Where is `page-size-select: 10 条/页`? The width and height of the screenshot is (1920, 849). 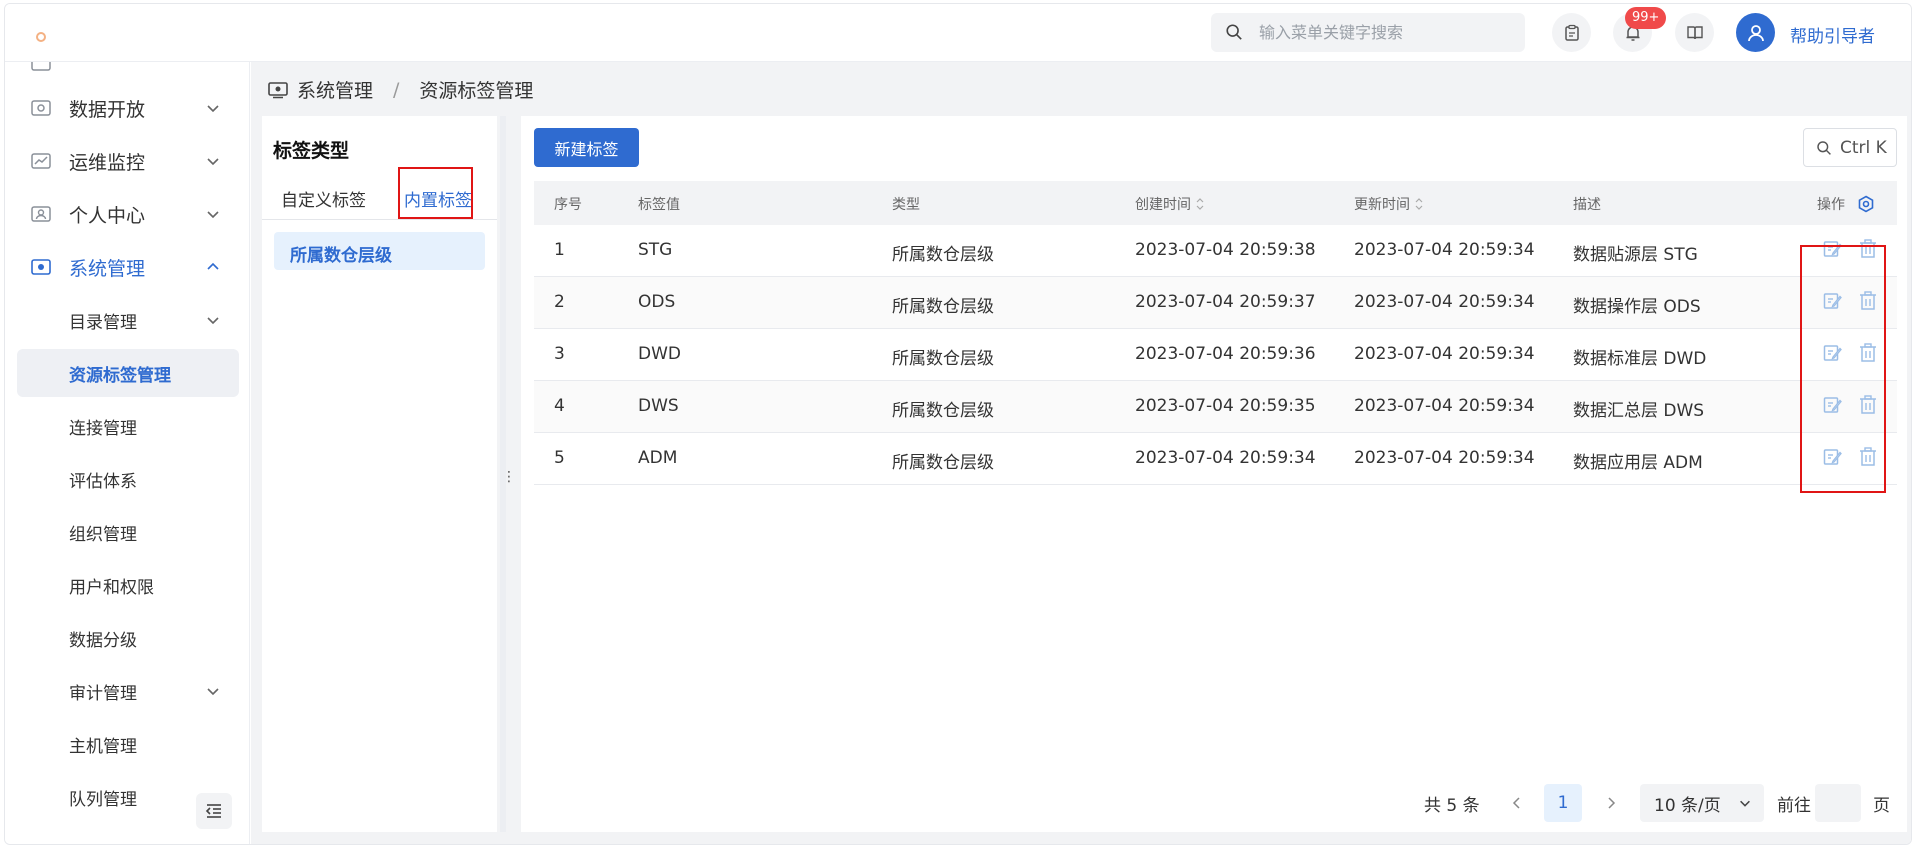
page-size-select: 10 条/页 is located at coordinates (1702, 803).